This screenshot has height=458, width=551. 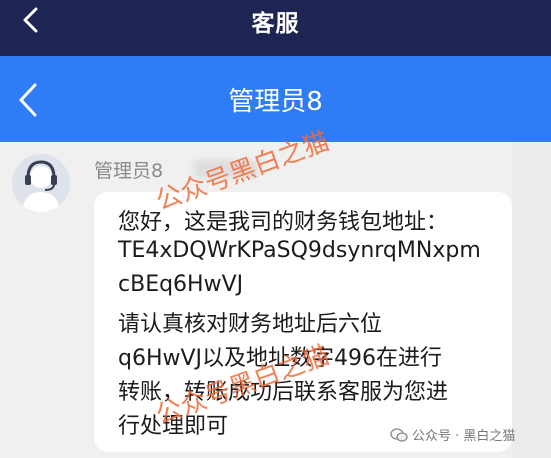 What do you see at coordinates (299, 250) in the screenshot?
I see `message-line: TE4xDQWrKPaSQ9dsynrqMNxpm` at bounding box center [299, 250].